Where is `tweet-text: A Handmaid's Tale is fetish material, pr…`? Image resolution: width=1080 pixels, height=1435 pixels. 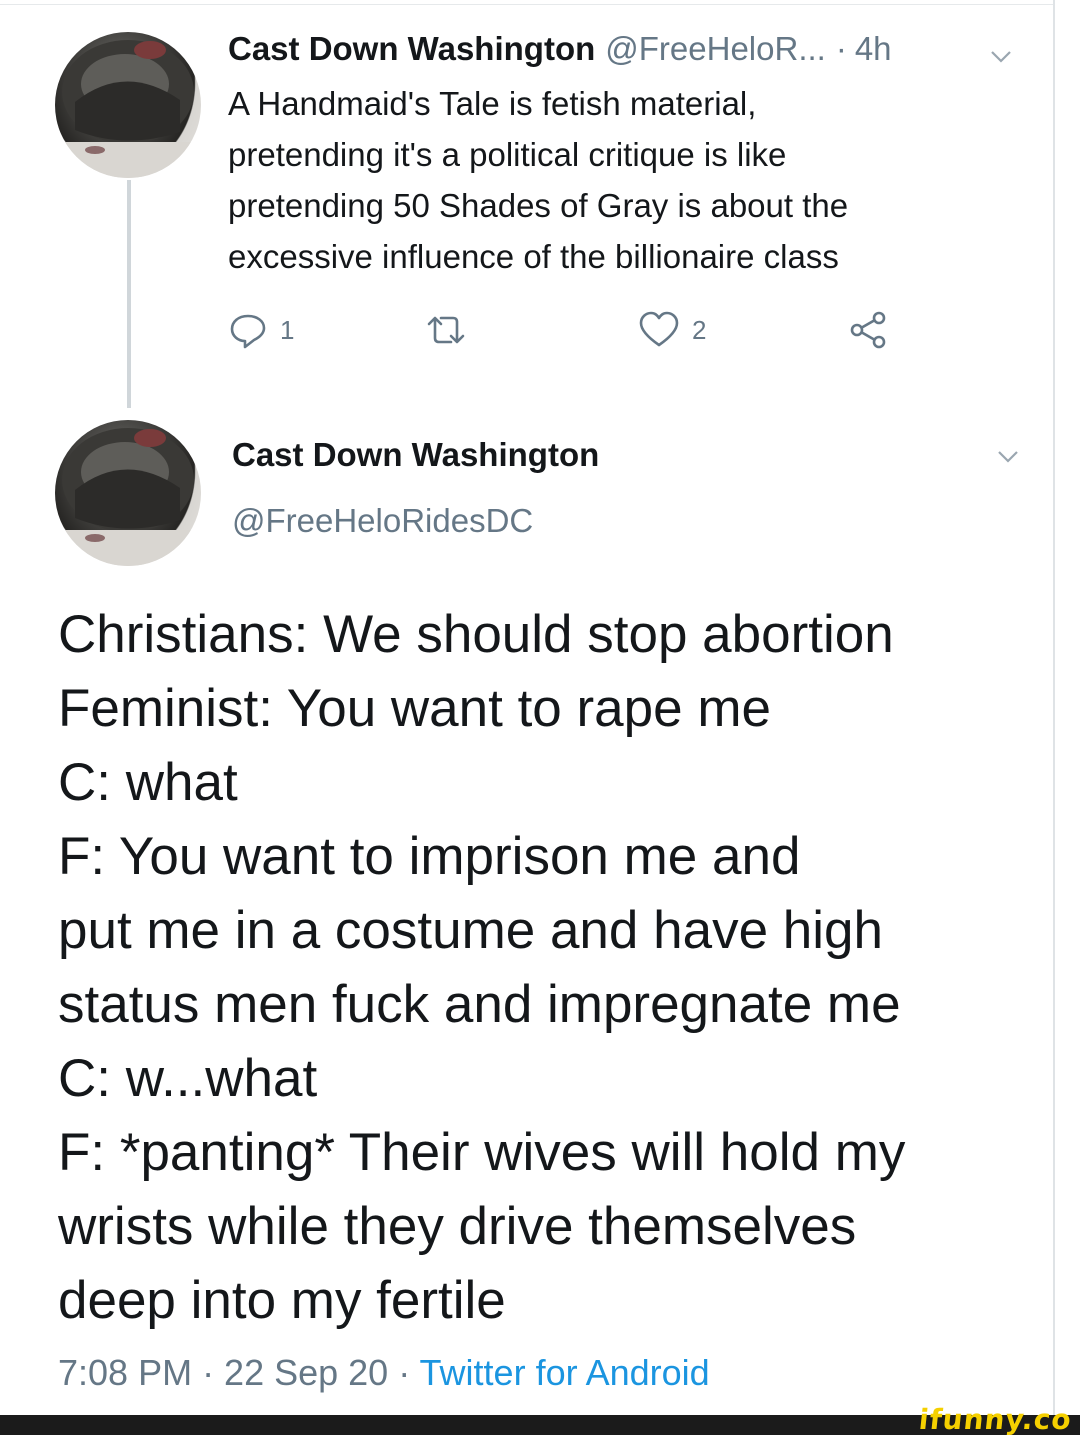 tweet-text: A Handmaid's Tale is fetish material, pr… is located at coordinates (623, 180).